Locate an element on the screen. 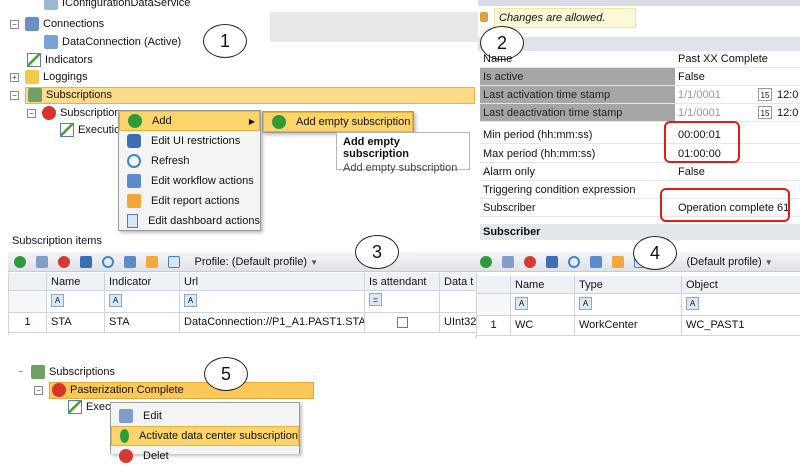 The width and height of the screenshot is (800, 466). cell-data-type: UInt32 is located at coordinates (458, 323).